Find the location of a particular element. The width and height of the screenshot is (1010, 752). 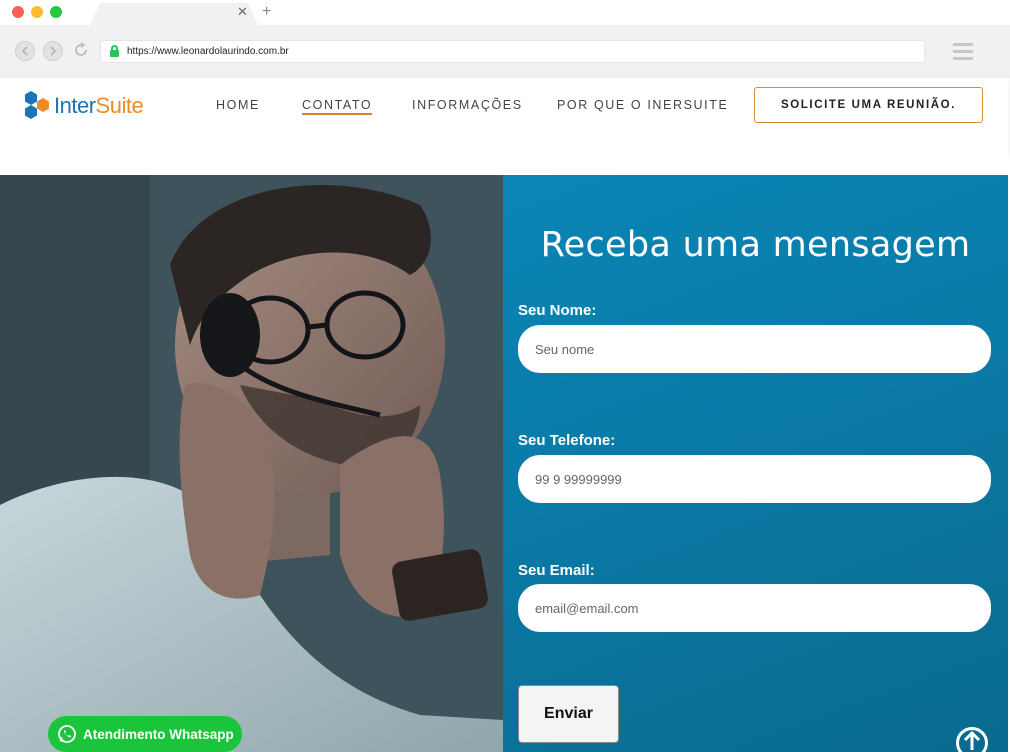

email-input is located at coordinates (754, 608).